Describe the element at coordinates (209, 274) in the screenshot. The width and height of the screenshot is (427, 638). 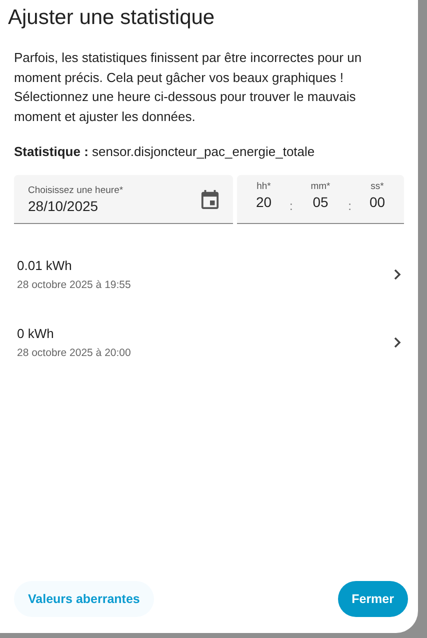
I see `statistic-entry: 0.01 kWh 28 octobre 2025 à 19:55` at that location.